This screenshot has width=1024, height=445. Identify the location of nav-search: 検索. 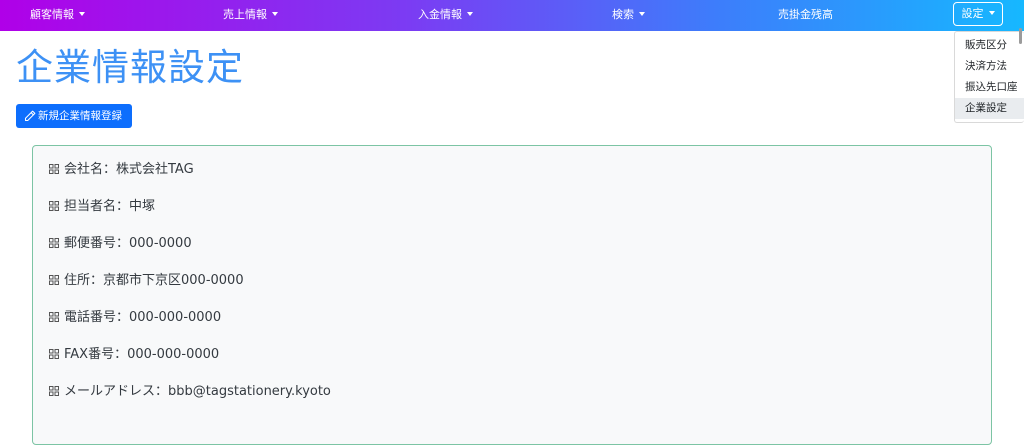
(628, 15).